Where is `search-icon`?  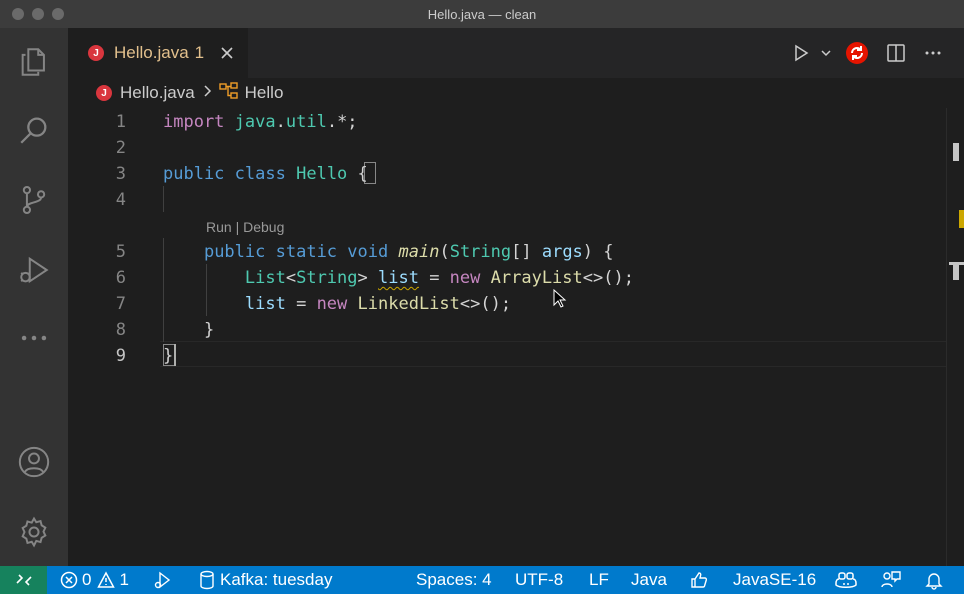
search-icon is located at coordinates (34, 130).